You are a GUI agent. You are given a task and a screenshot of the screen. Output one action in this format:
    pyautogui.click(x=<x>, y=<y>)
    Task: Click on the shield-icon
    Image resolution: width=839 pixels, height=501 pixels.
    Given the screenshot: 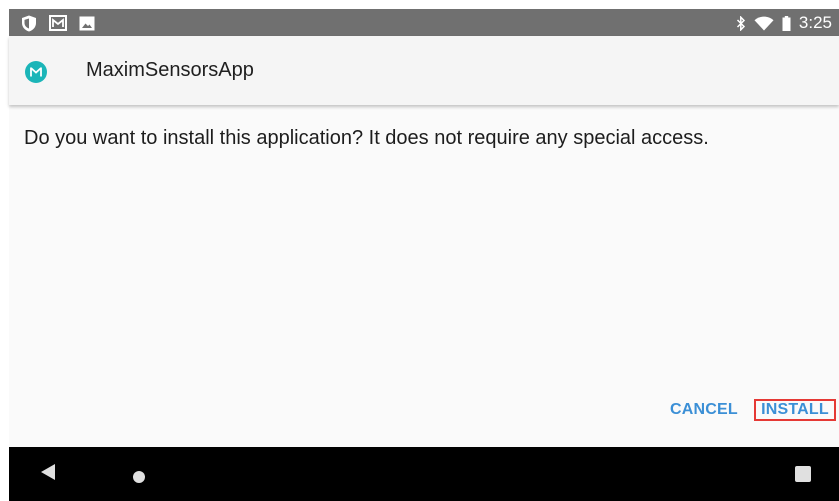 What is the action you would take?
    pyautogui.click(x=29, y=23)
    